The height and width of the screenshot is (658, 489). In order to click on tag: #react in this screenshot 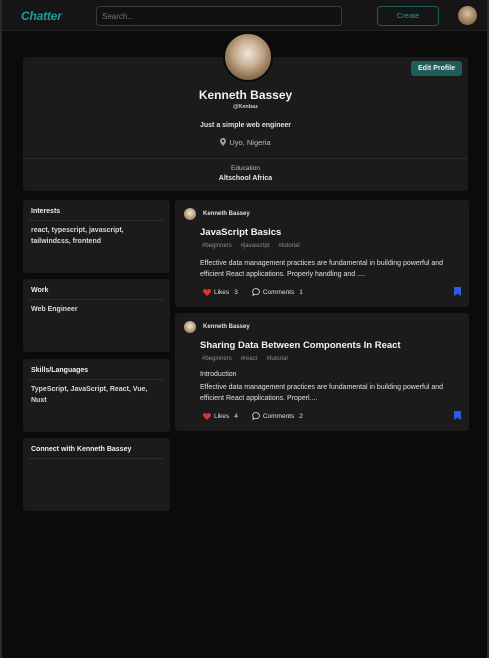, I will do `click(249, 359)`.